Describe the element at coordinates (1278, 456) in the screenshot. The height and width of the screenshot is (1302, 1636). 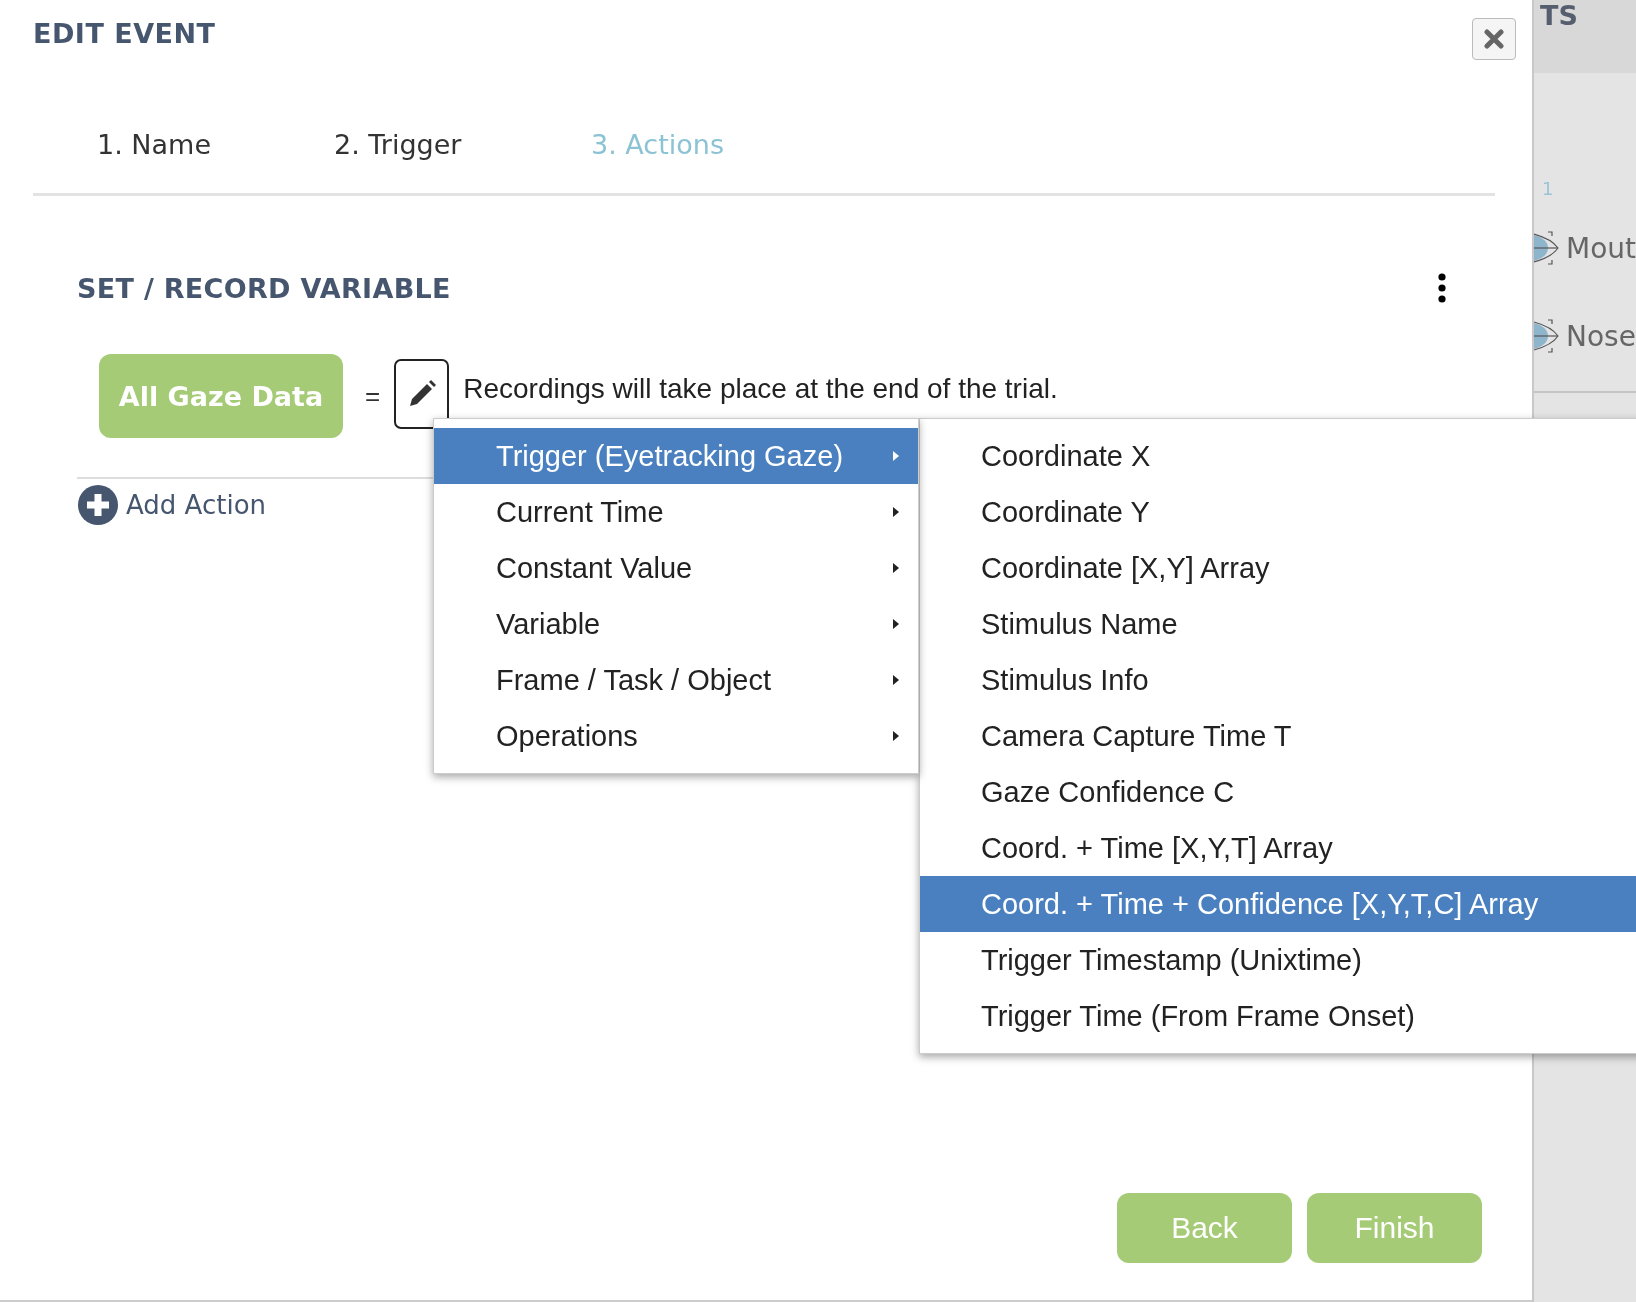
I see `menu-item: Coordinate X` at that location.